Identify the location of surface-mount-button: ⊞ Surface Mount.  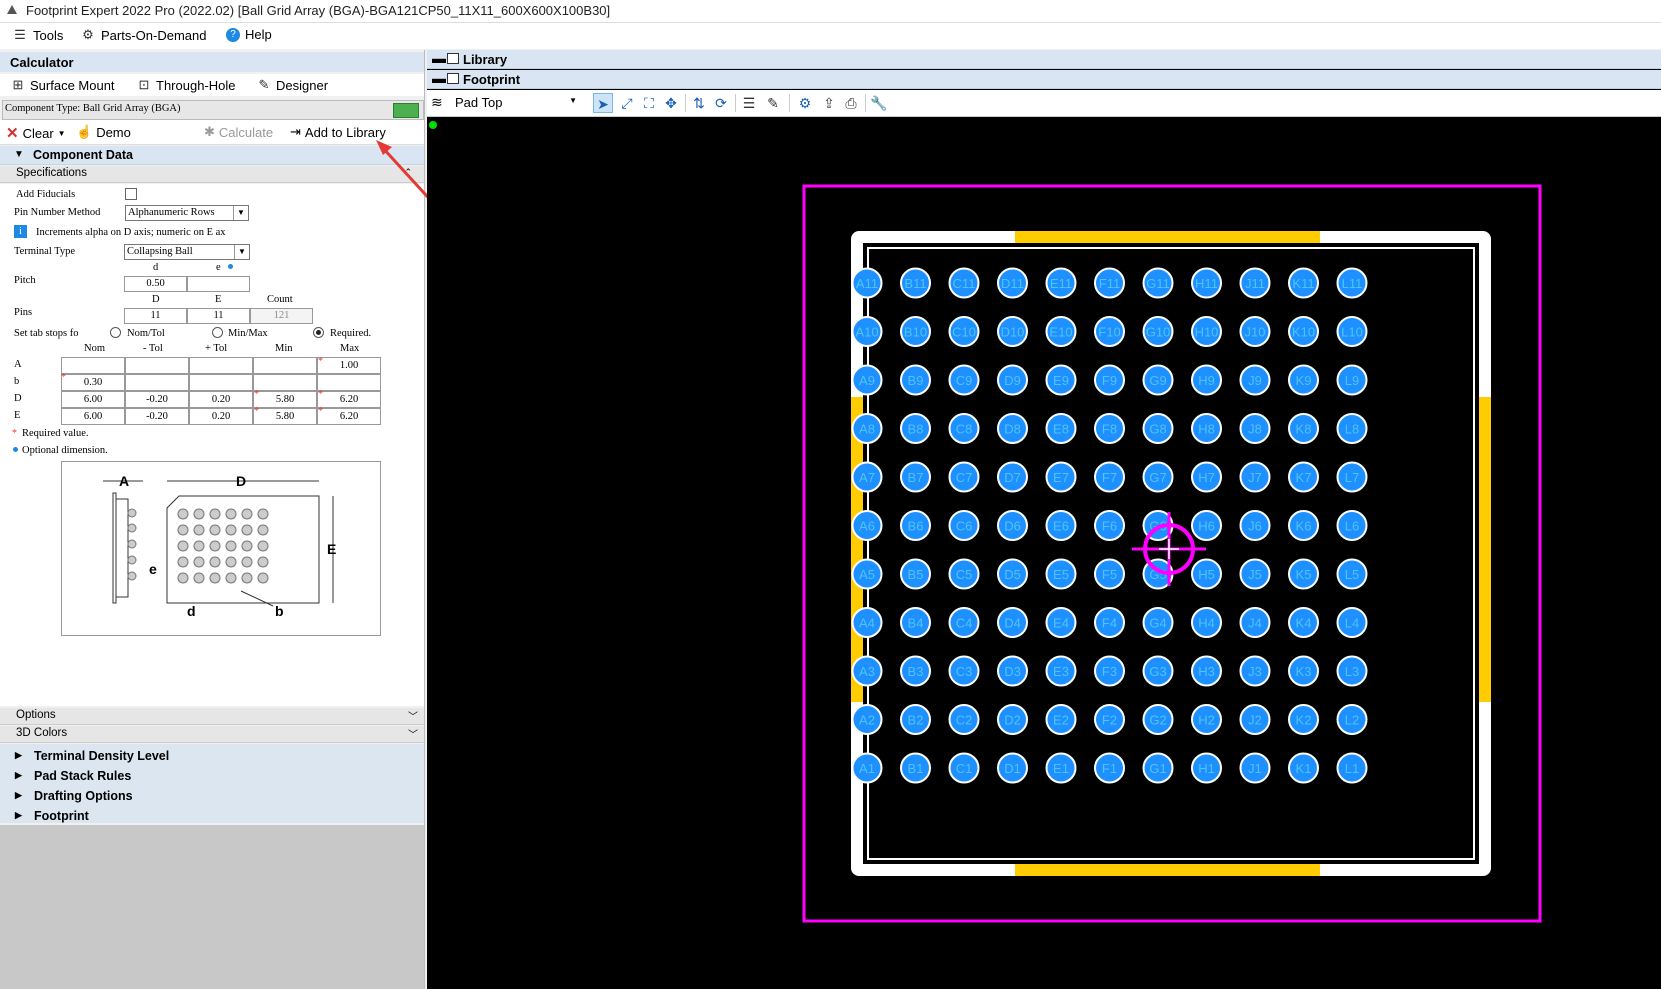
(62, 85).